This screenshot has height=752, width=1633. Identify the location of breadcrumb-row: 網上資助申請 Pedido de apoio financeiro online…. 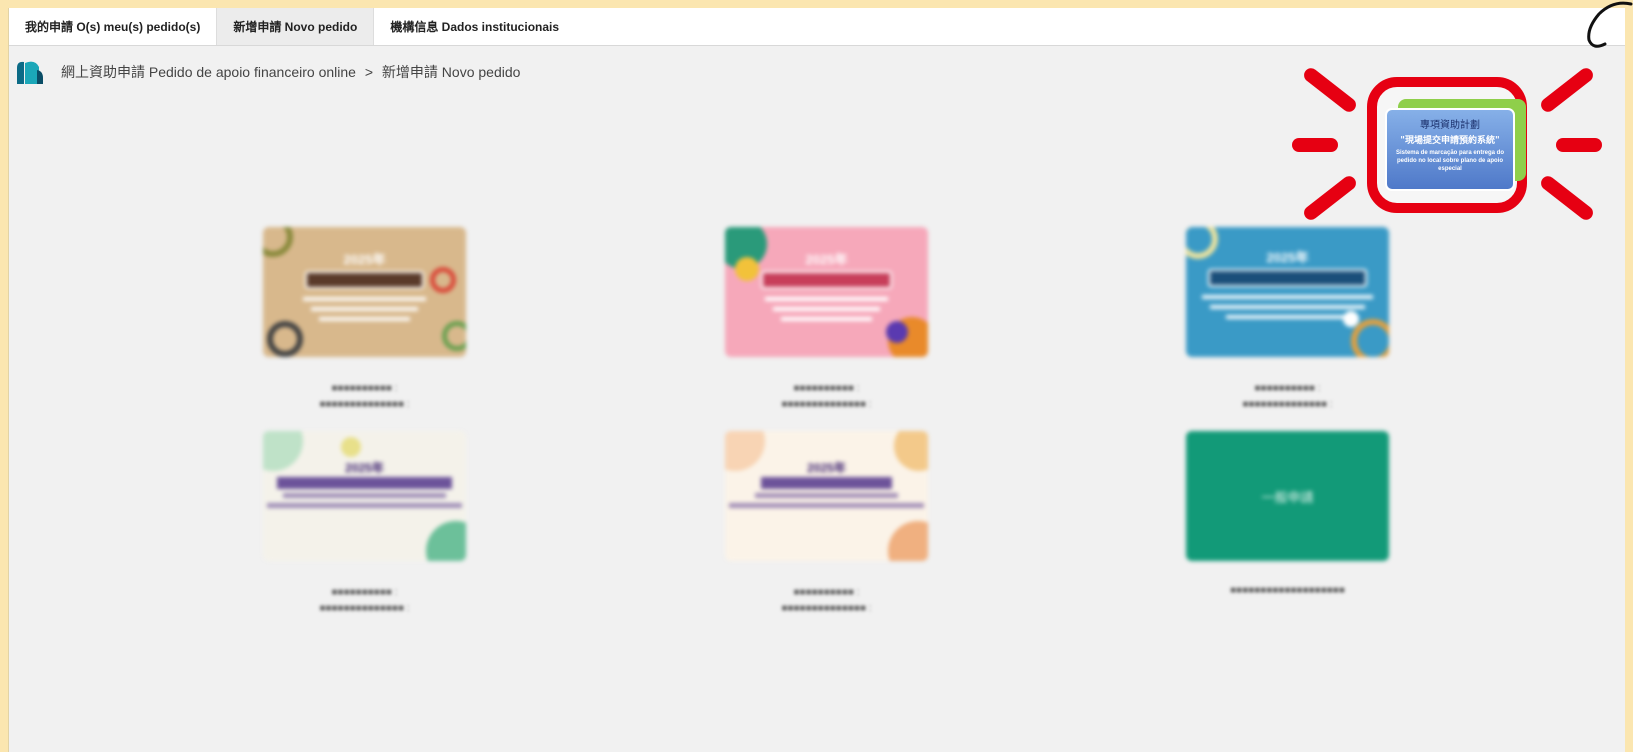
(270, 72).